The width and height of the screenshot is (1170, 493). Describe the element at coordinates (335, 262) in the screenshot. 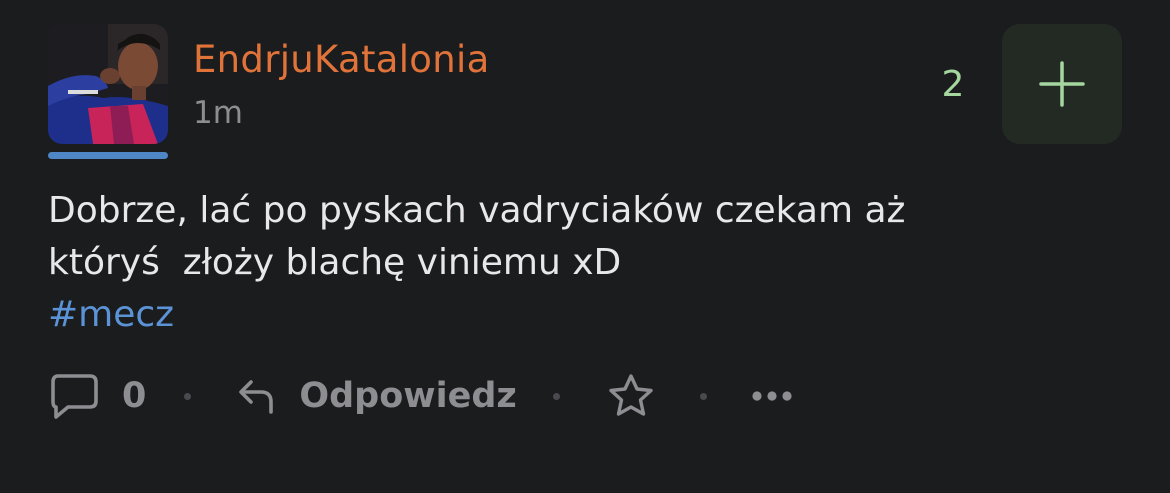

I see `post-body-line: któryś złoży blachę viniemu xD` at that location.